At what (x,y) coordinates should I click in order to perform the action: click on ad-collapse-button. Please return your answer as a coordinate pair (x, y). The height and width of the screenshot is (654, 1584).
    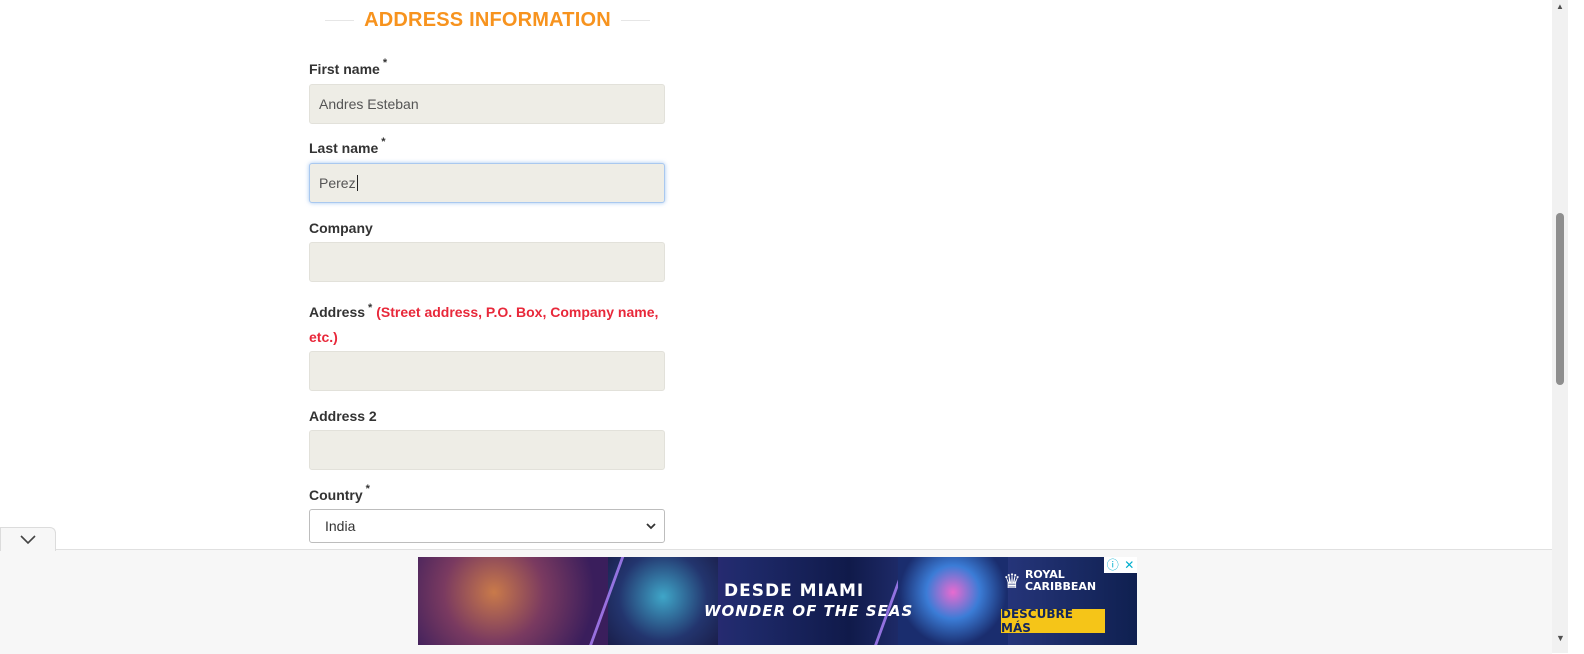
    Looking at the image, I should click on (28, 539).